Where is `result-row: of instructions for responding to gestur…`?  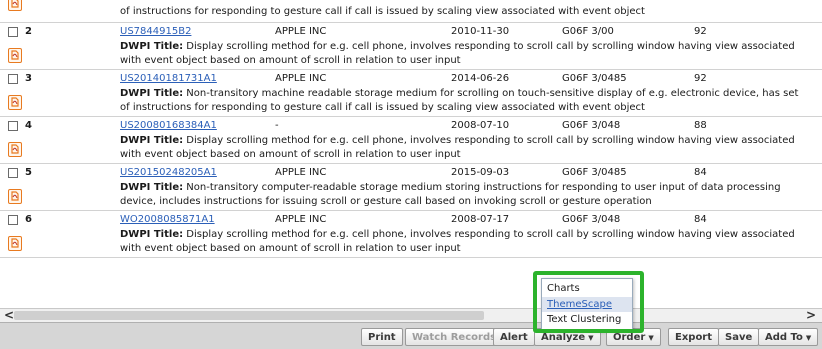
result-row: of instructions for responding to gestur… is located at coordinates (411, 11).